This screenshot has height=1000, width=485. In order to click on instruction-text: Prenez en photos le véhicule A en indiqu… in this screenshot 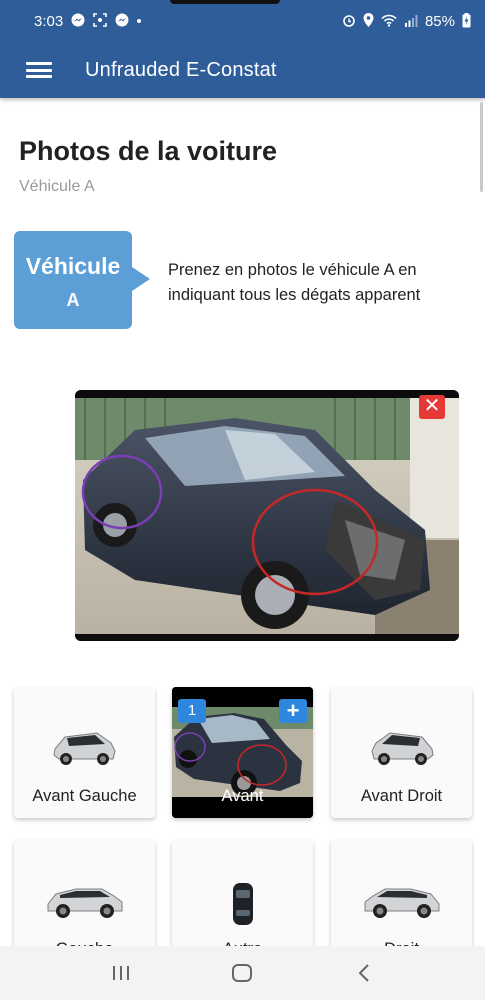, I will do `click(294, 282)`.